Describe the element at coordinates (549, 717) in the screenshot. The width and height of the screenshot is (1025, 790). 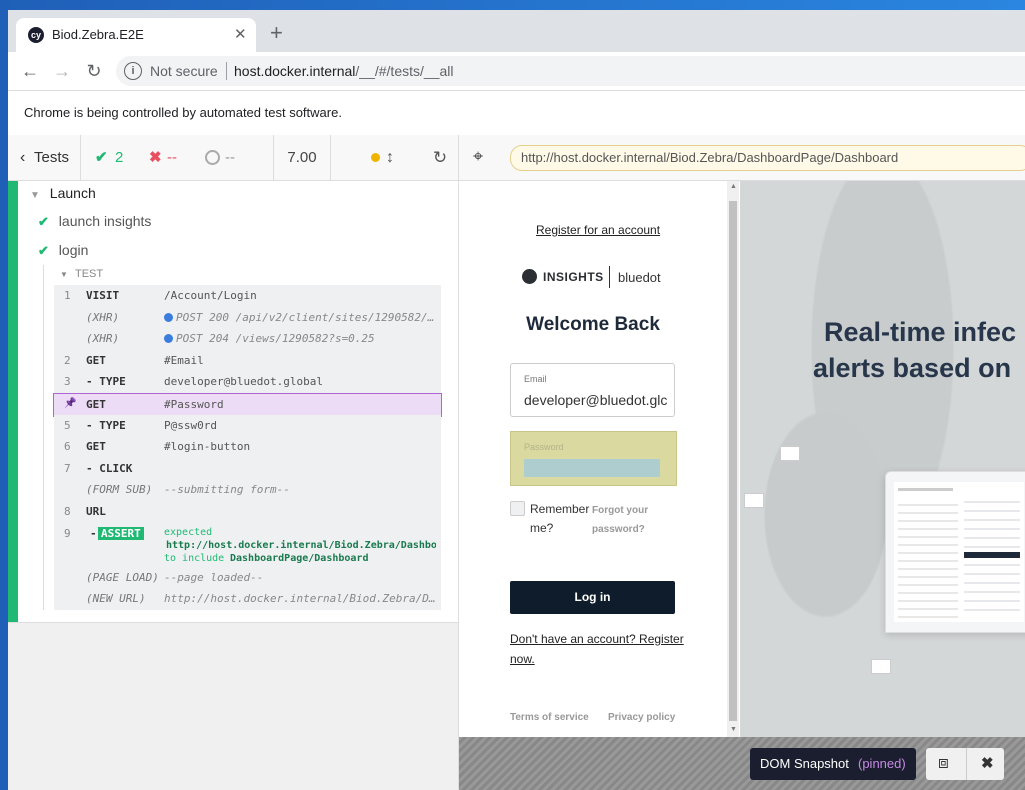
I see `terms-link: Terms of service` at that location.